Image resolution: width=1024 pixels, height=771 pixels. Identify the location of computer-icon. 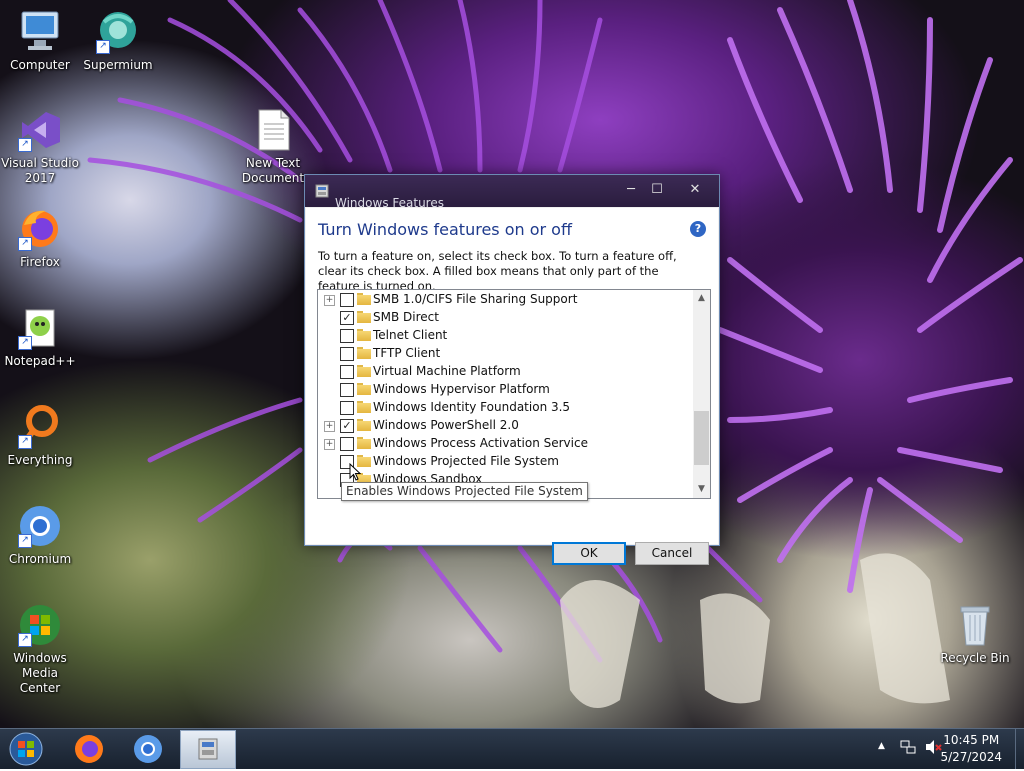
(40, 32).